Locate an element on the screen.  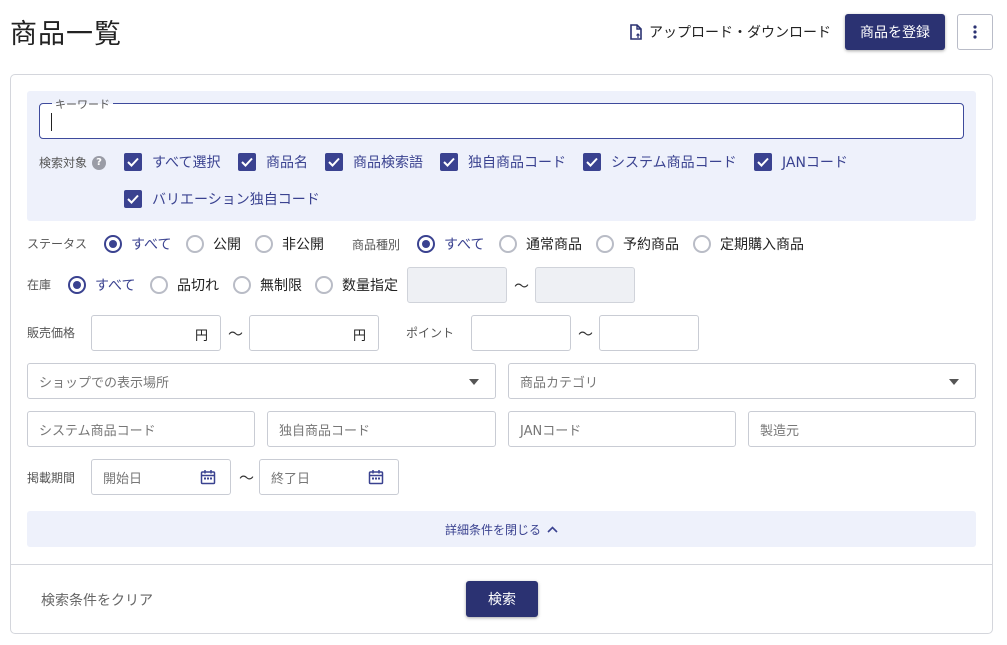
checkbox-label: すべて選択 is located at coordinates (186, 163).